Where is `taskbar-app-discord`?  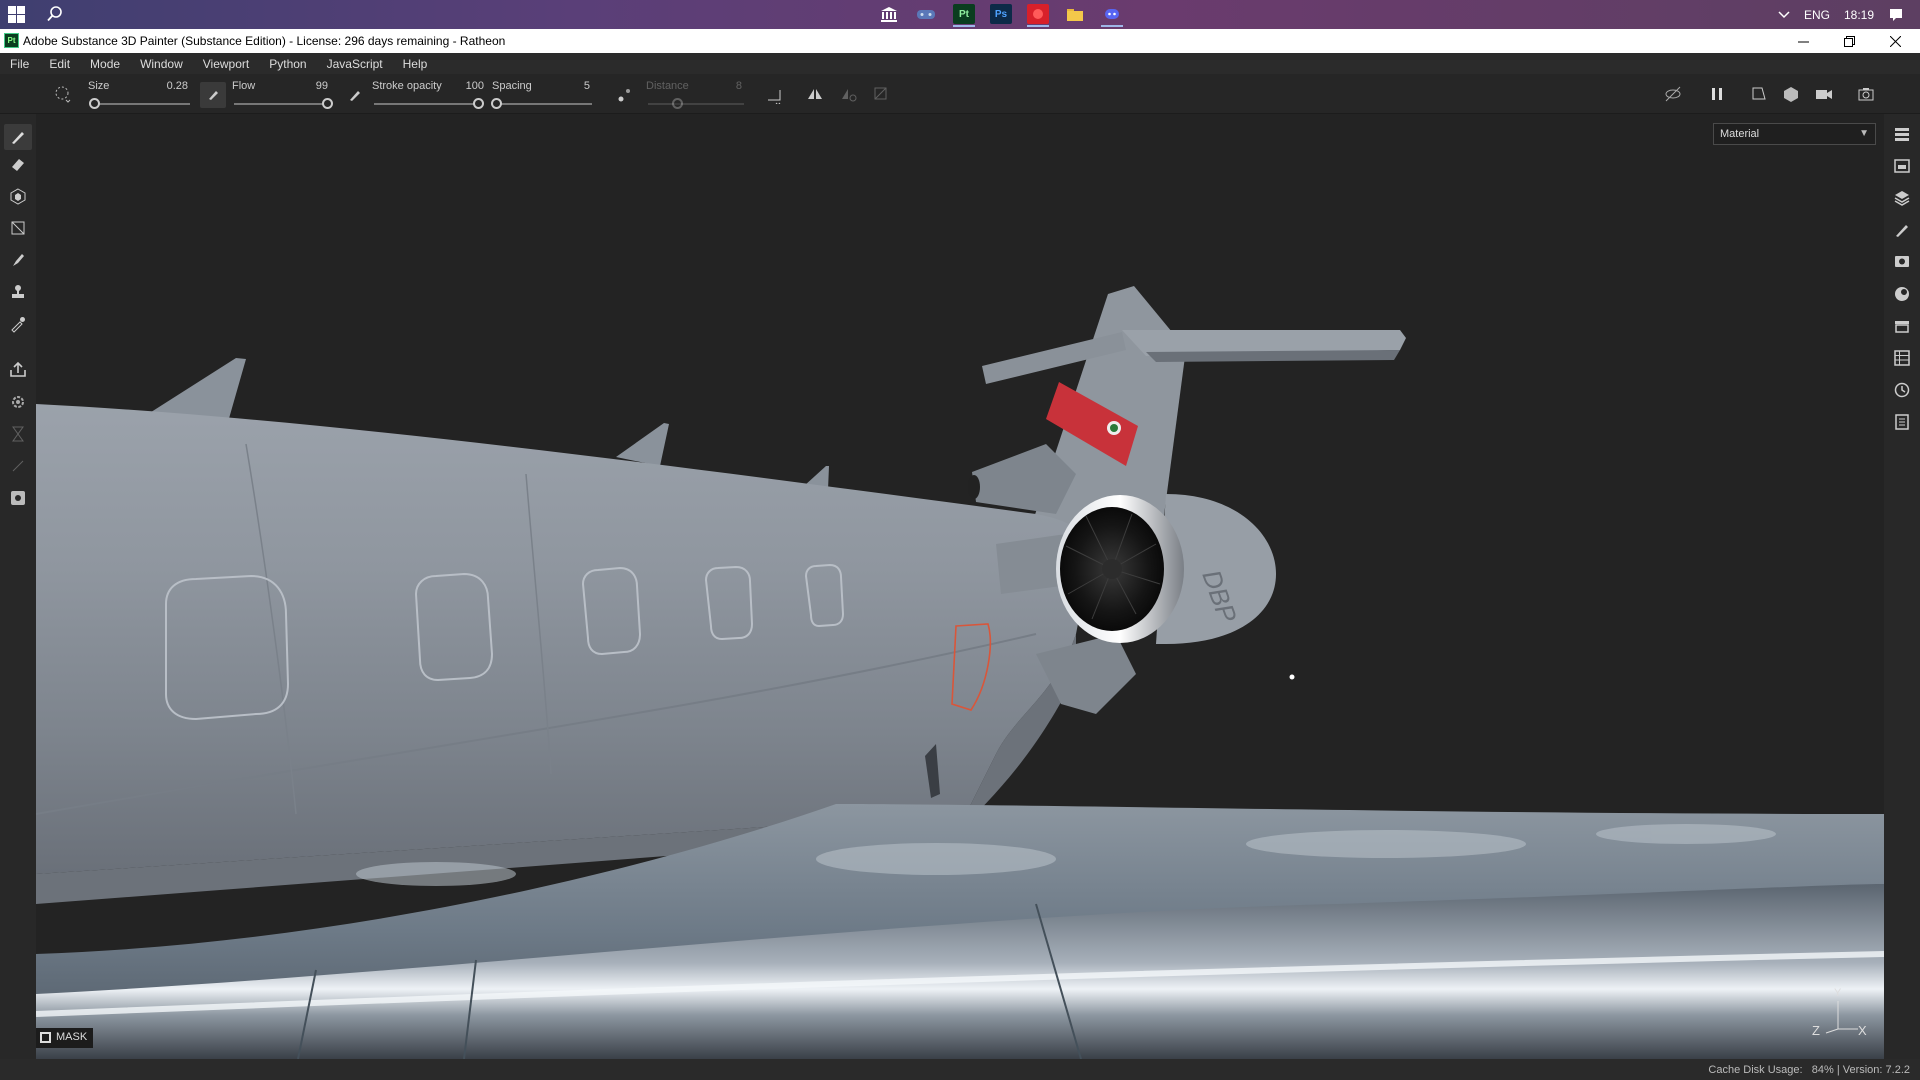 taskbar-app-discord is located at coordinates (1112, 15).